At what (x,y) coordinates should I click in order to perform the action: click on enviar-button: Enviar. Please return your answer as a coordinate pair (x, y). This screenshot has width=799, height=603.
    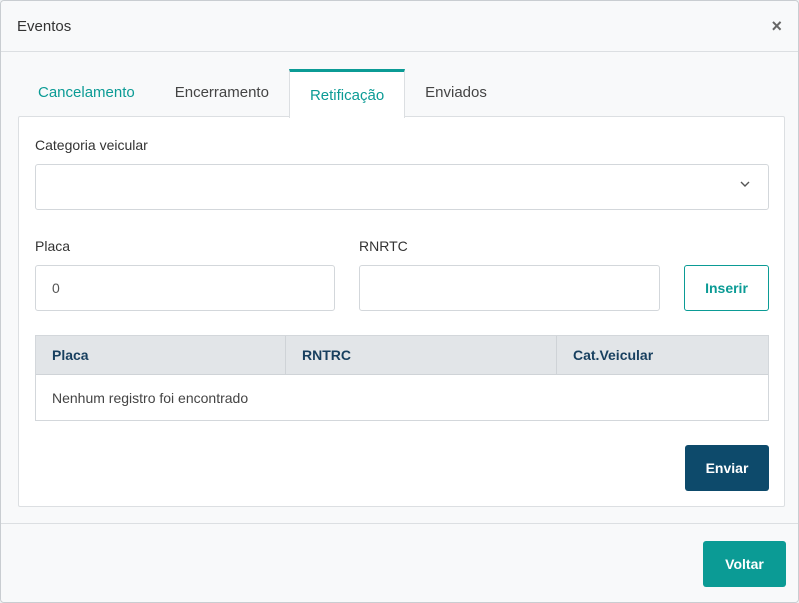
    Looking at the image, I should click on (727, 468).